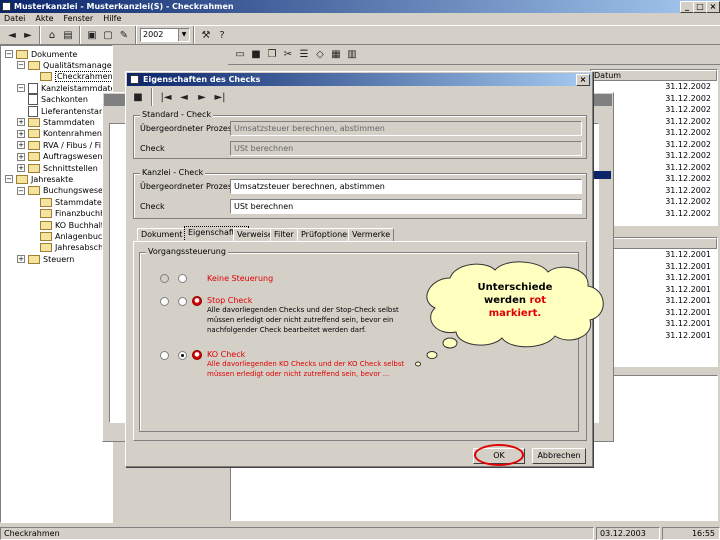 This screenshot has width=720, height=540. I want to click on cut-icon: ✂, so click(288, 55).